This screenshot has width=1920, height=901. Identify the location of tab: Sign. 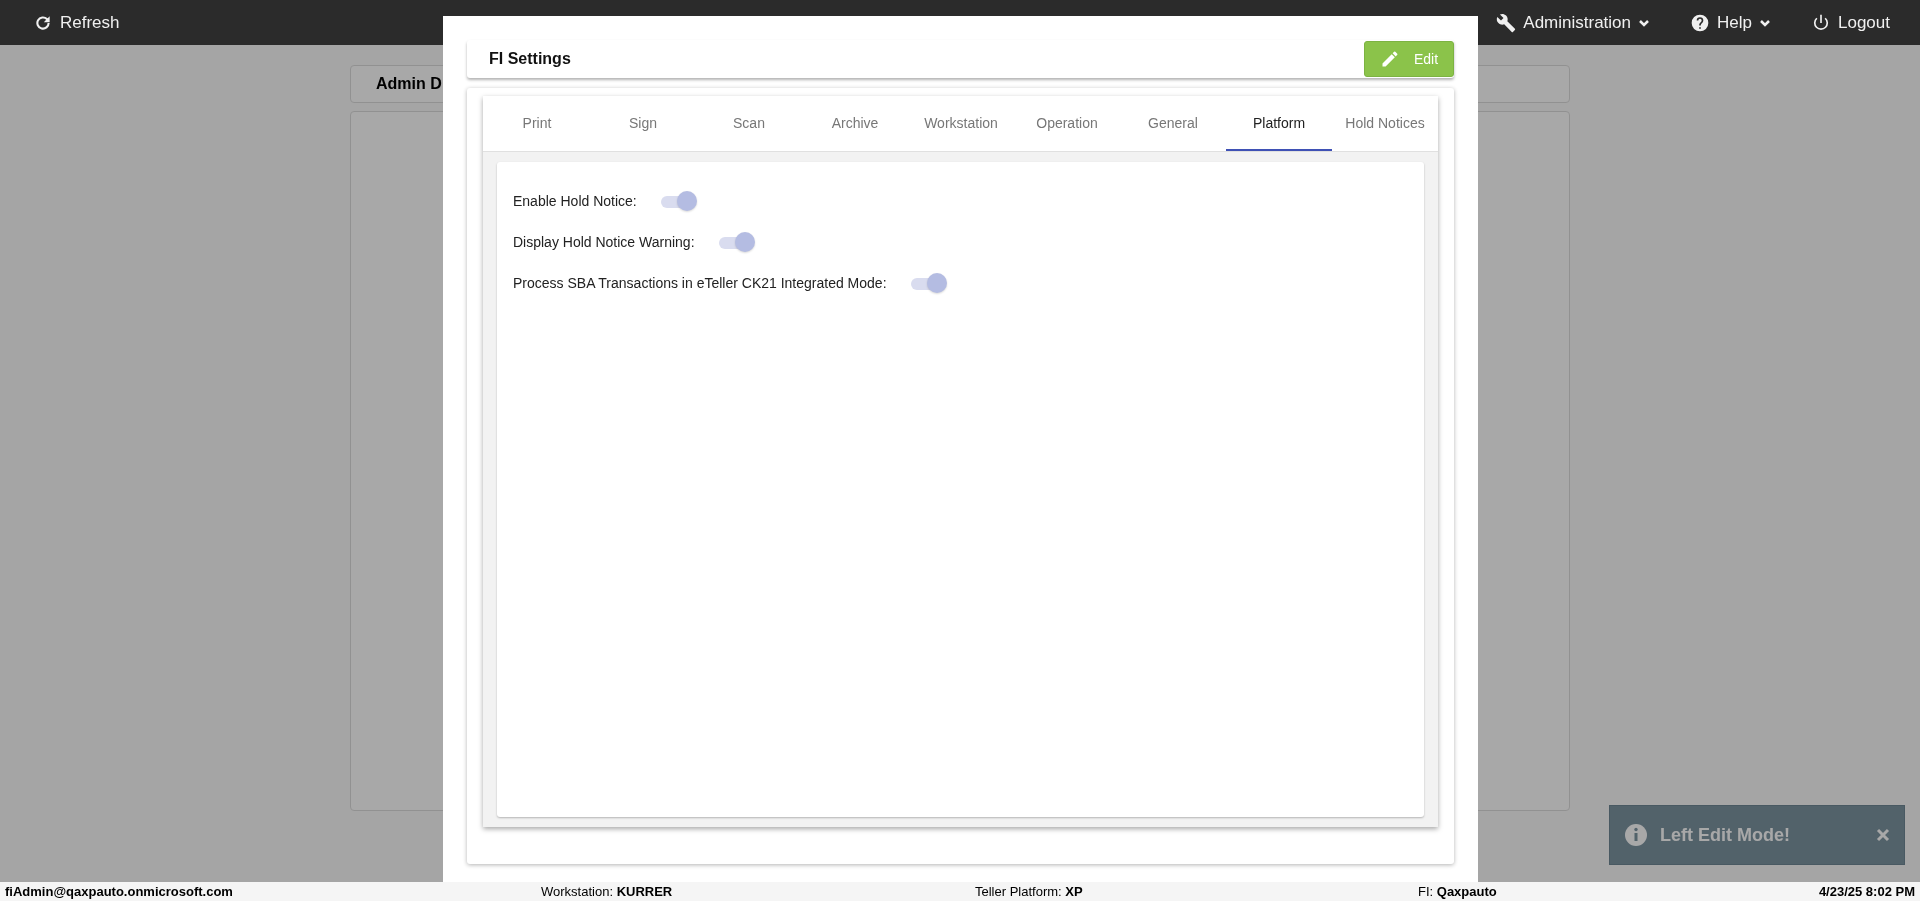
(643, 123).